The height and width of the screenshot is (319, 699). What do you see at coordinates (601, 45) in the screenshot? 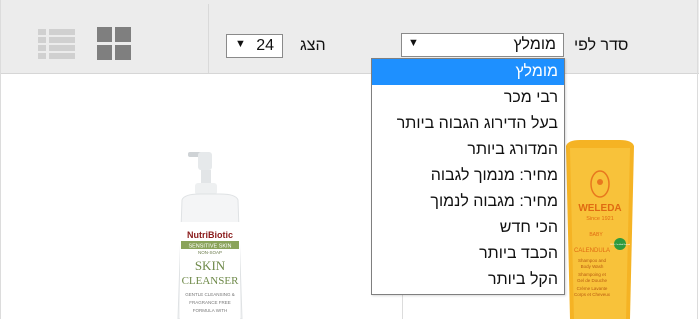
I see `sort-label: סדר לפי` at bounding box center [601, 45].